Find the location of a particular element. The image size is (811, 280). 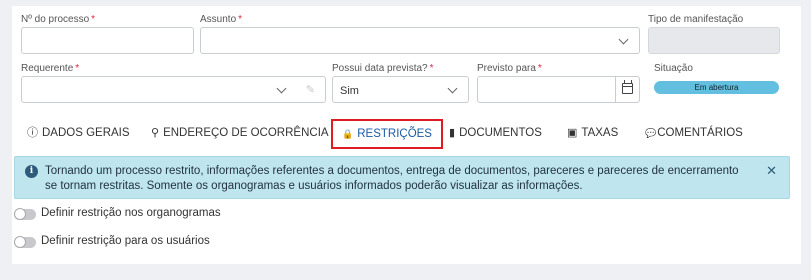

money-icon: ▣ is located at coordinates (572, 133).